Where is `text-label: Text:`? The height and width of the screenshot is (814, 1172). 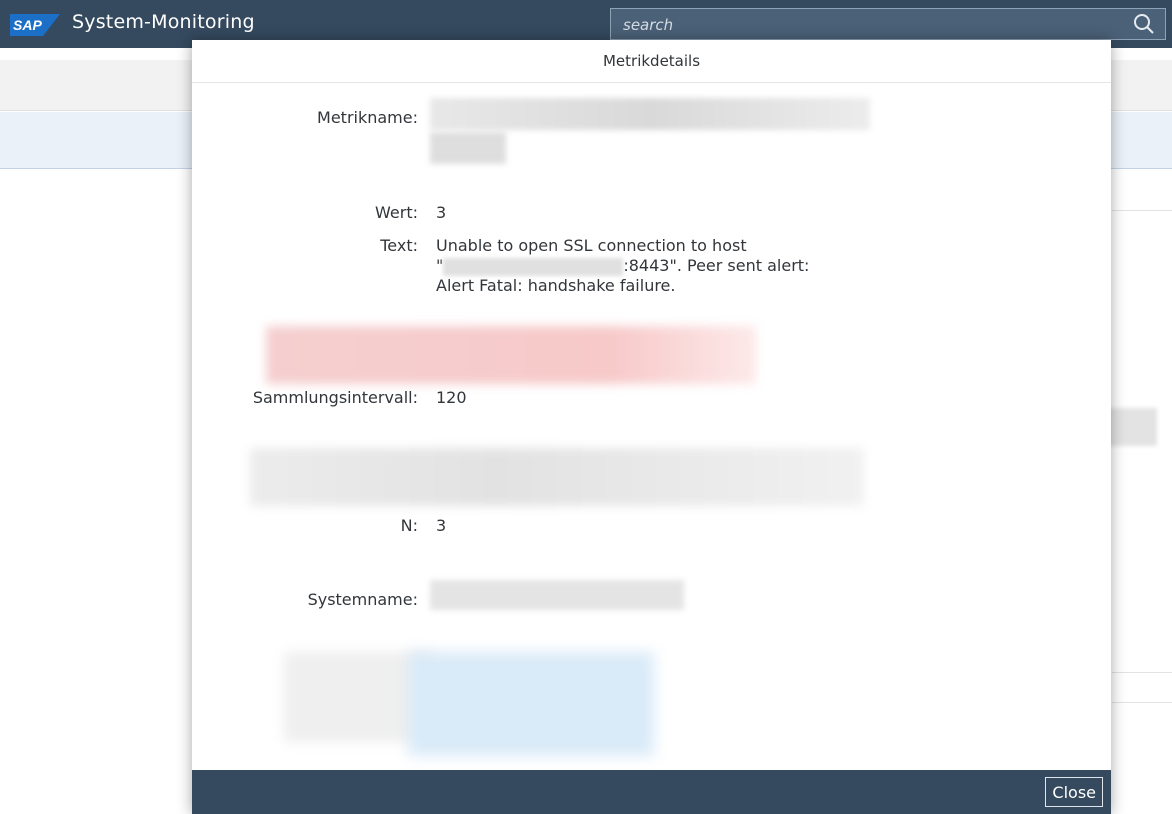
text-label: Text: is located at coordinates (399, 245).